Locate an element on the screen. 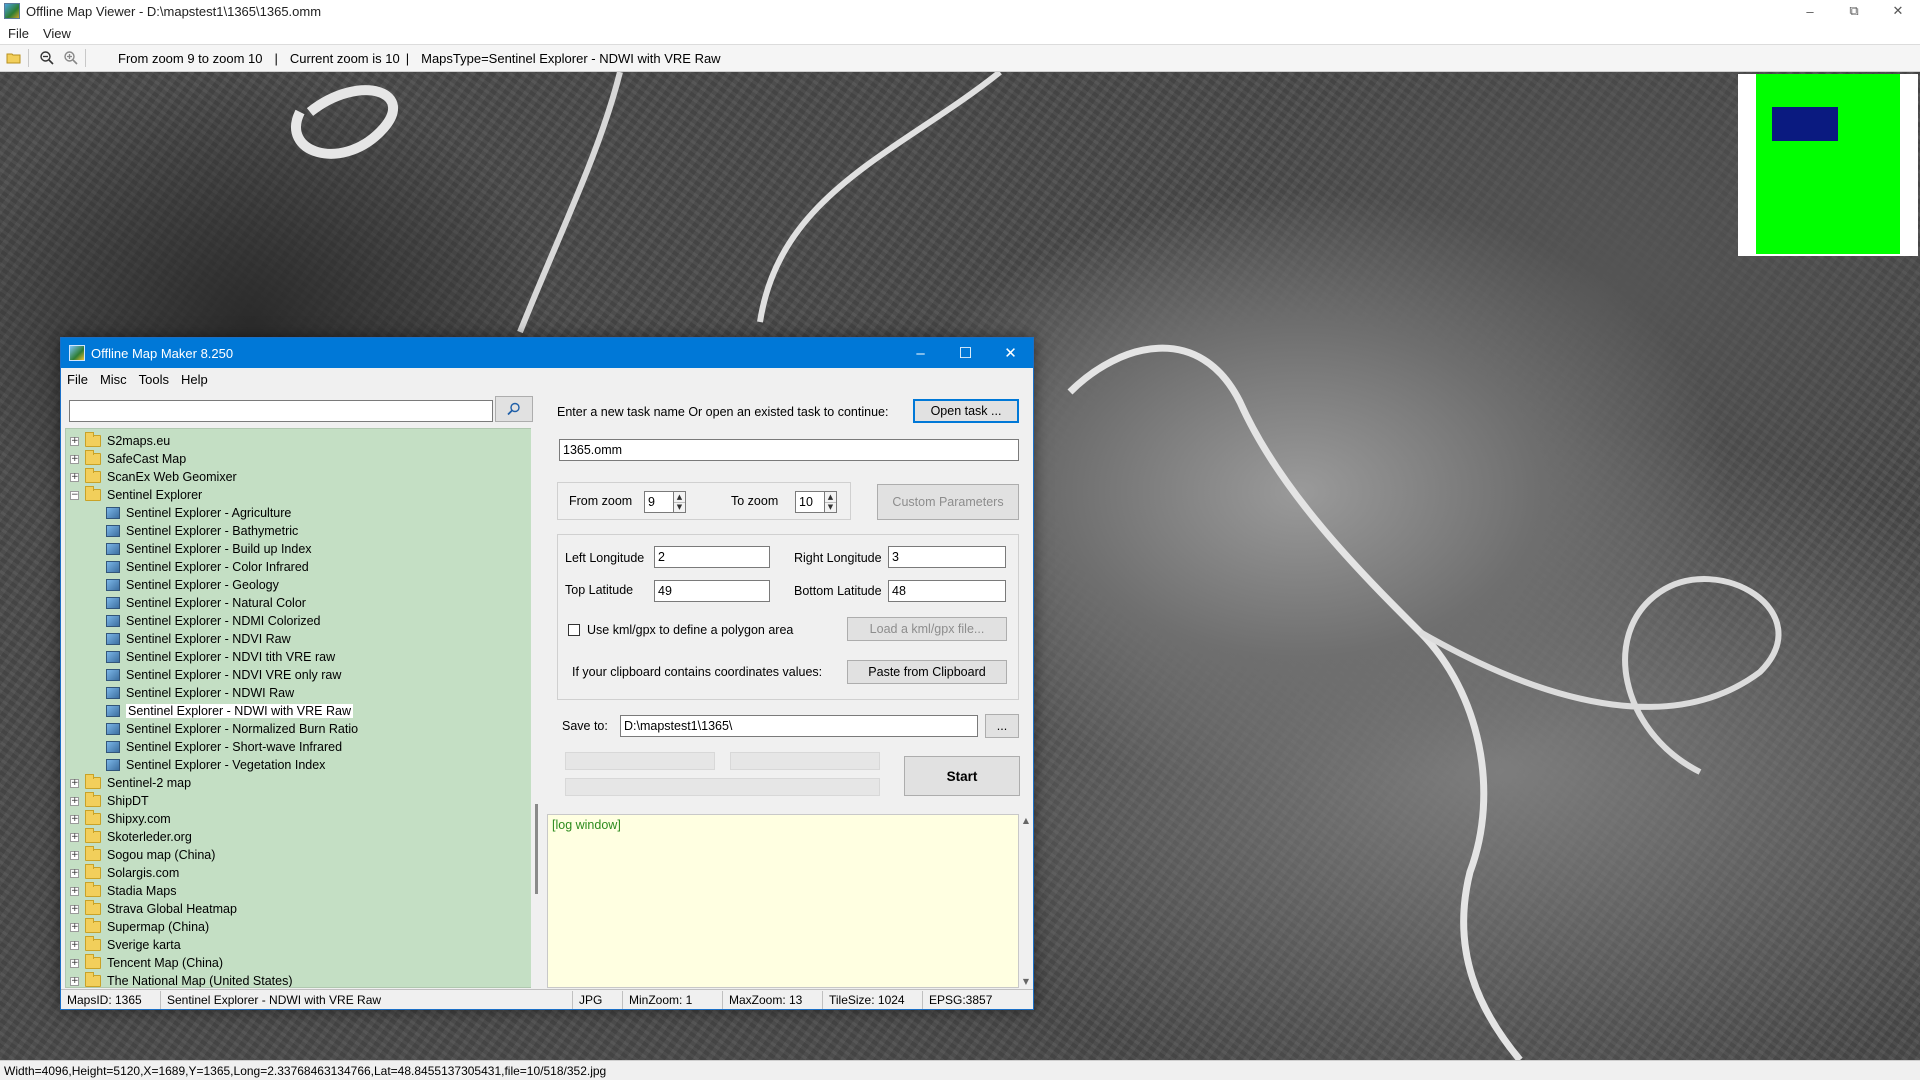 This screenshot has height=1080, width=1920. tree-folder-item: + Sverige karta is located at coordinates (125, 945).